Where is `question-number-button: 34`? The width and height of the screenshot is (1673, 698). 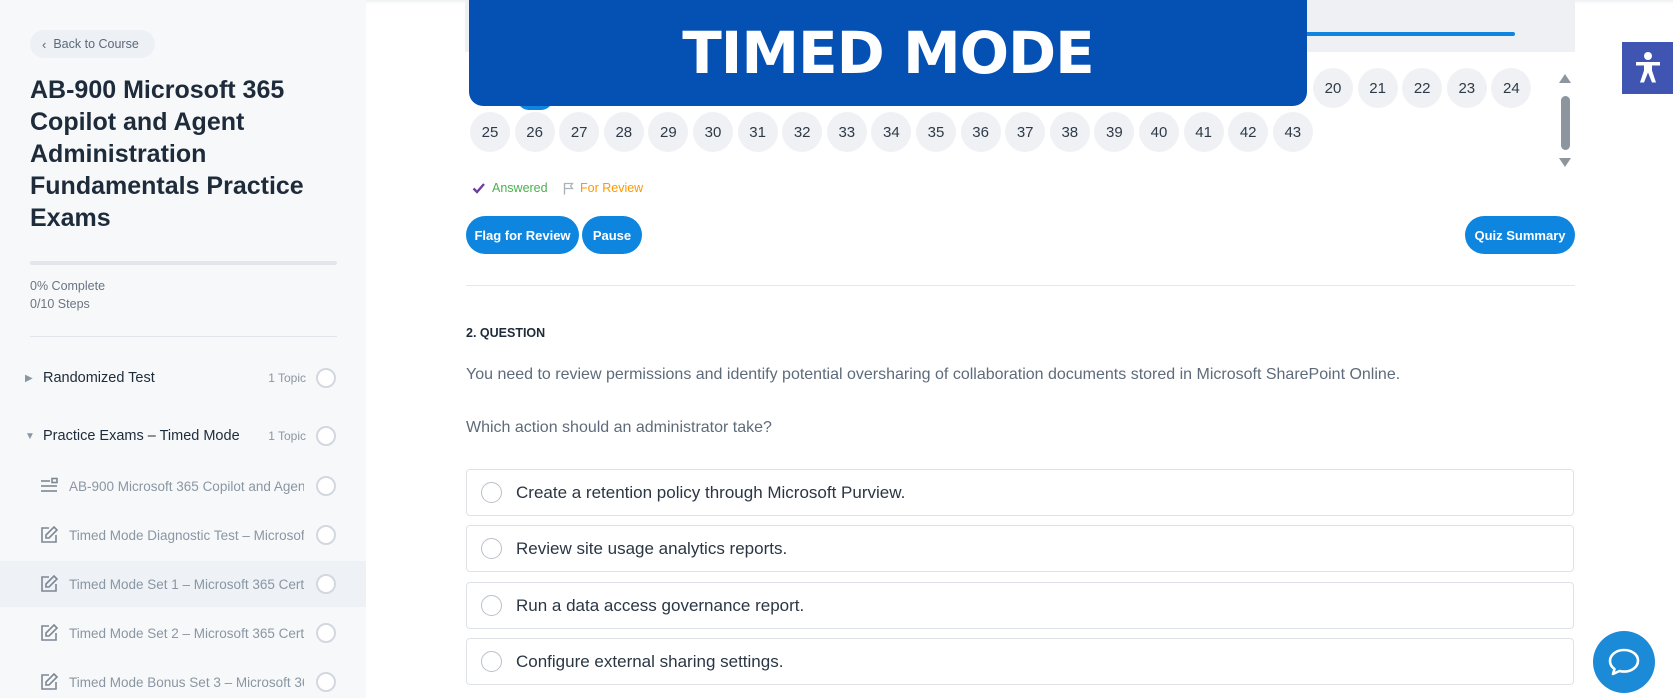
question-number-button: 34 is located at coordinates (891, 132).